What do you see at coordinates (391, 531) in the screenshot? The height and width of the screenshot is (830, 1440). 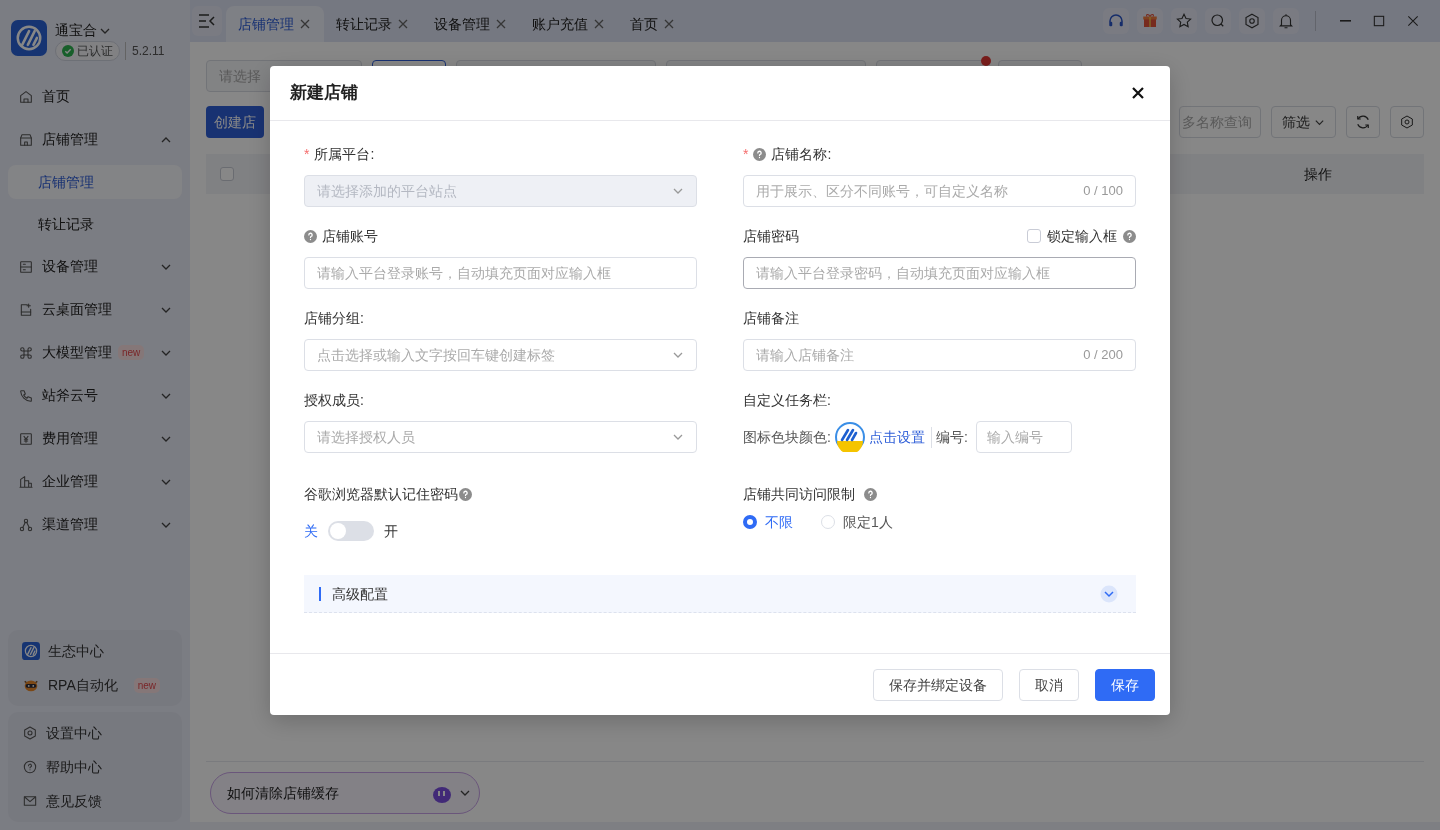 I see `switch-on-label: 开` at bounding box center [391, 531].